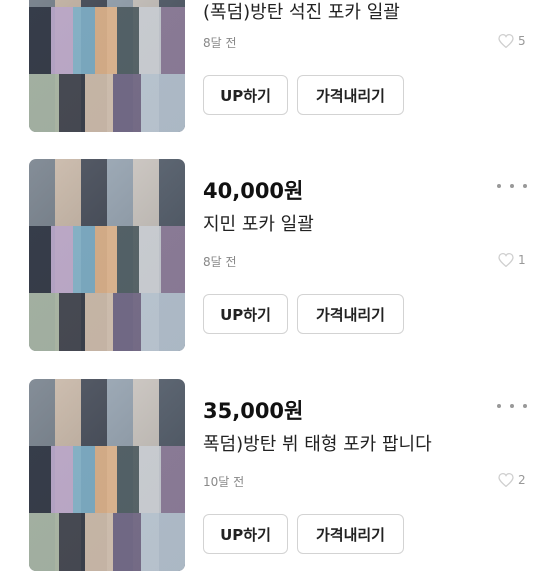  I want to click on listing-price: 35,000원, so click(253, 411).